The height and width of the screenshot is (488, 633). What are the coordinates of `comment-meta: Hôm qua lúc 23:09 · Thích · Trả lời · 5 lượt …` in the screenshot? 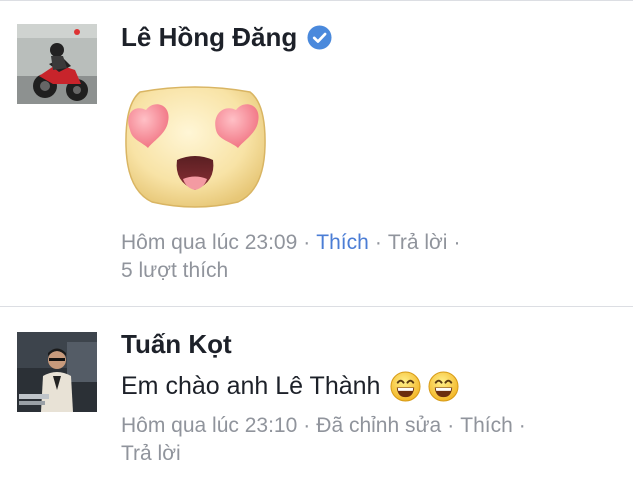 It's located at (291, 256).